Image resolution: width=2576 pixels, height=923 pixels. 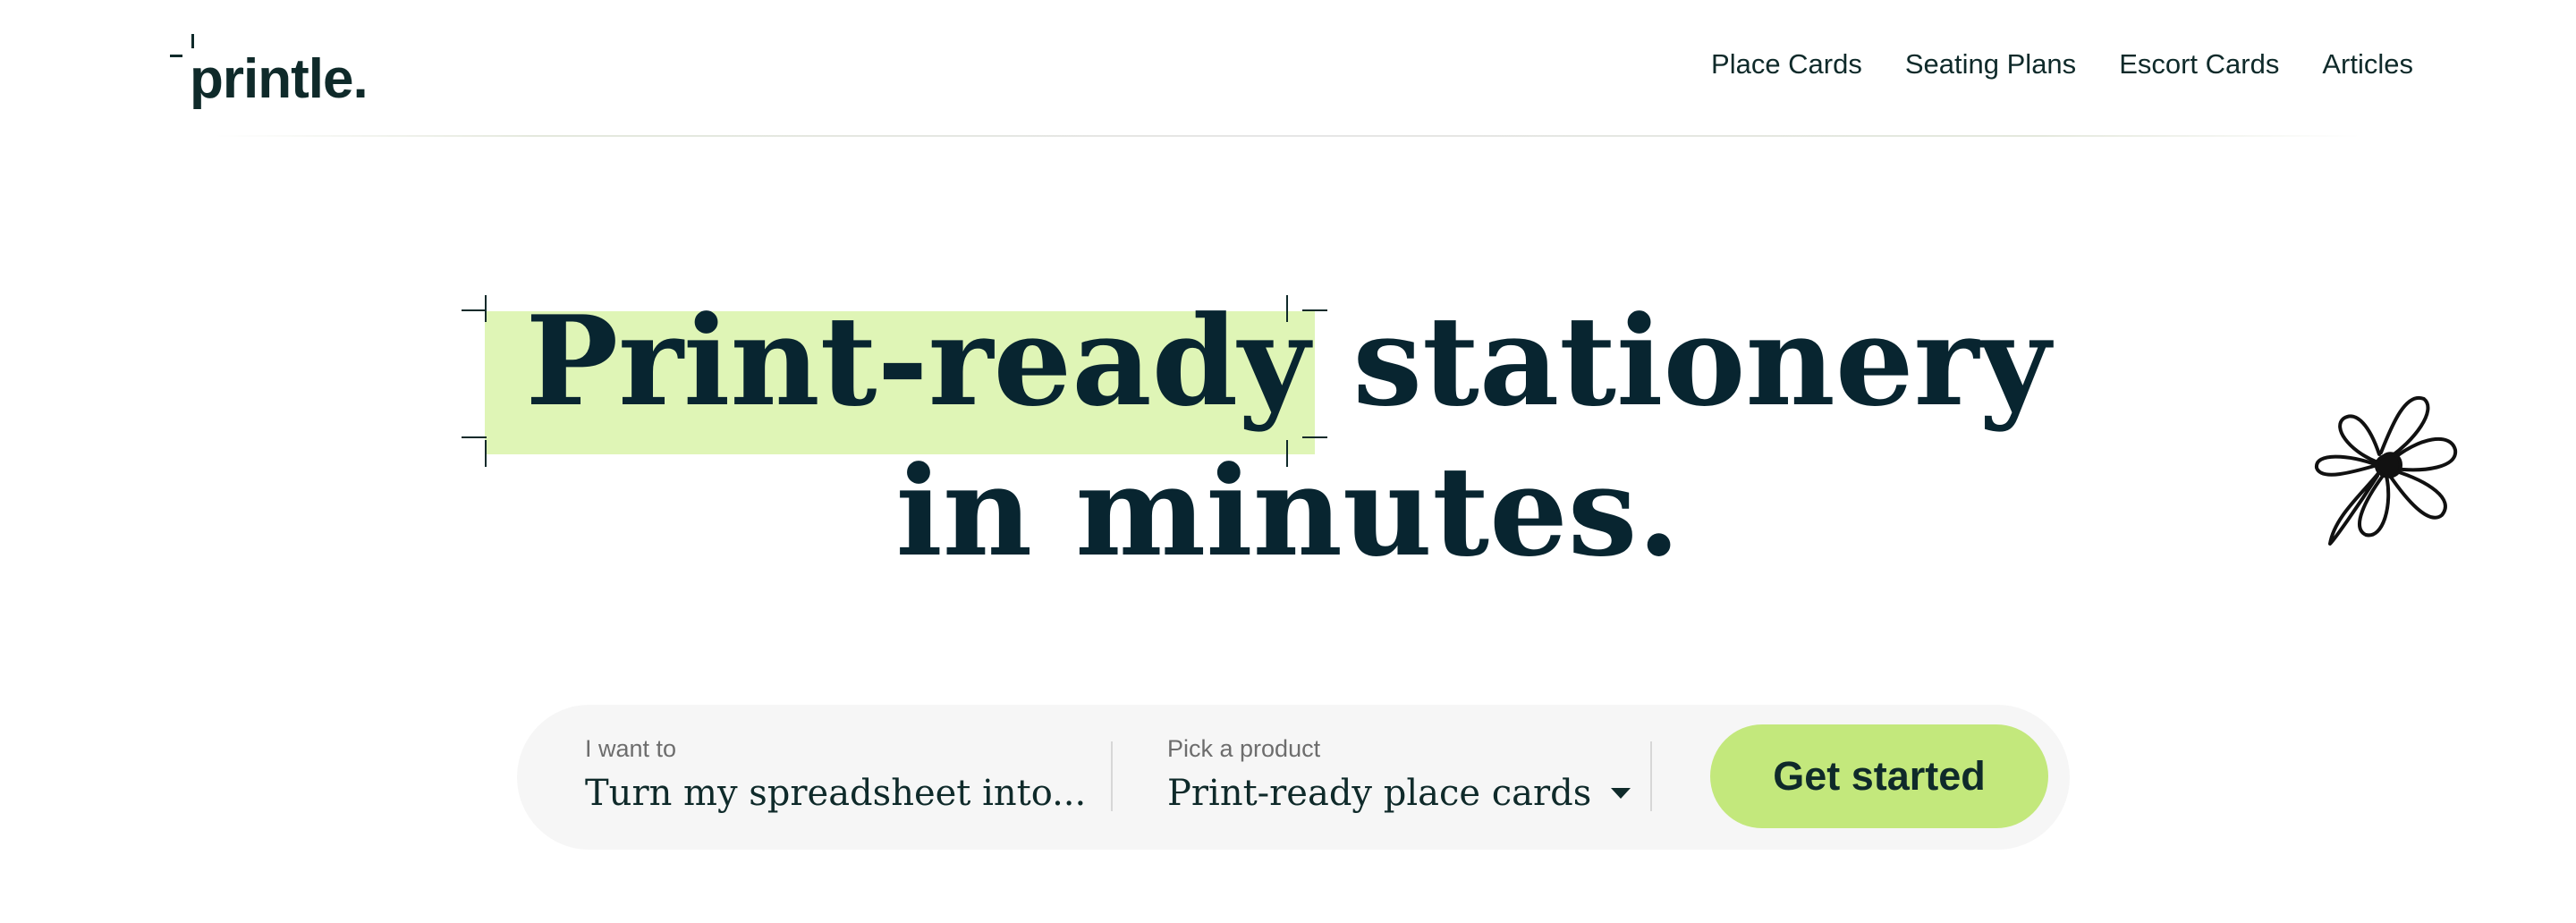 What do you see at coordinates (1786, 64) in the screenshot?
I see `nav-place-cards: Place Cards` at bounding box center [1786, 64].